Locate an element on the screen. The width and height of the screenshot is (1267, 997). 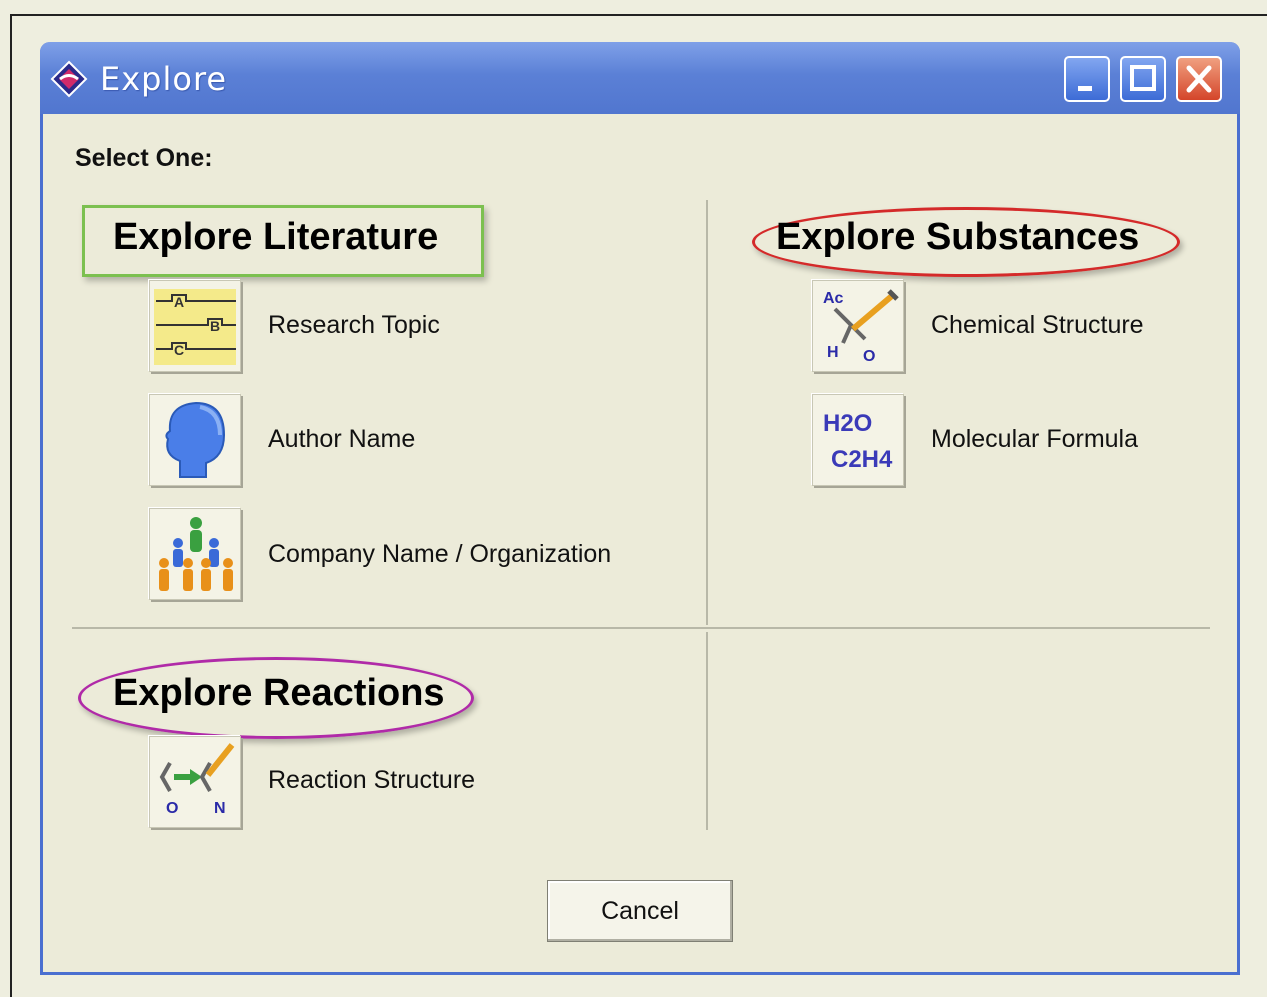
company-organization-button is located at coordinates (195, 554).